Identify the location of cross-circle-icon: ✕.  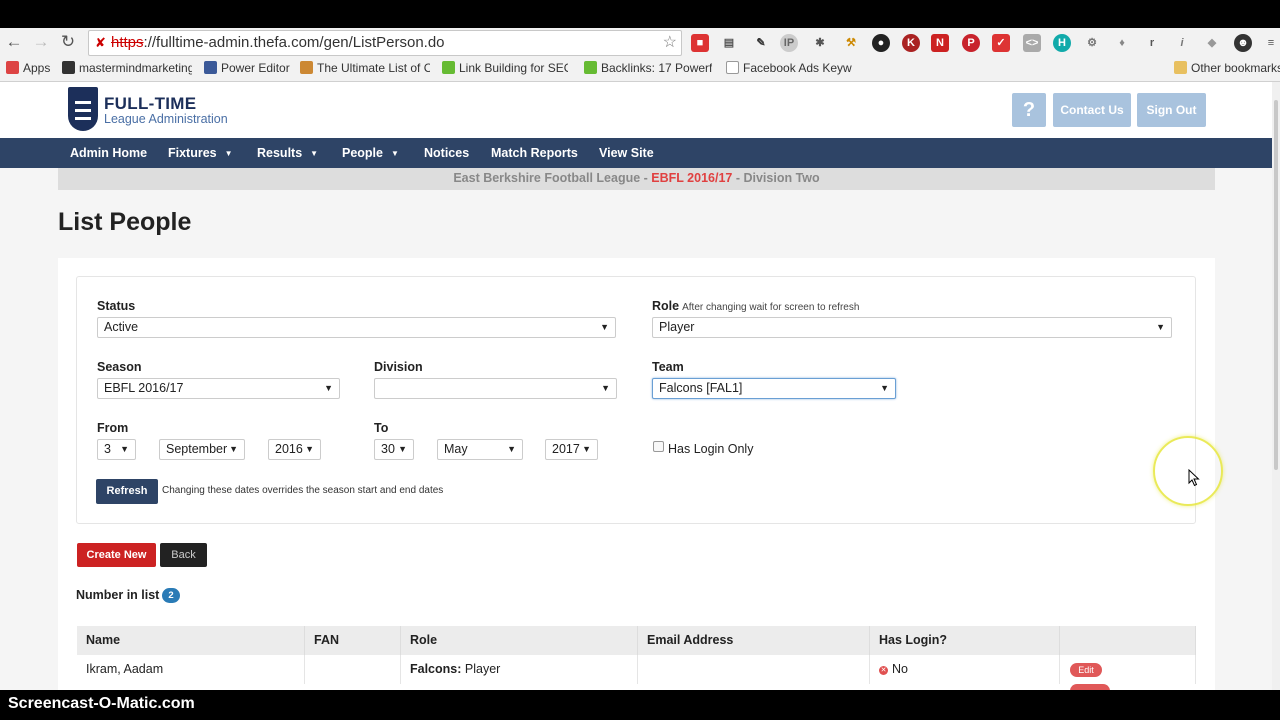
(883, 670).